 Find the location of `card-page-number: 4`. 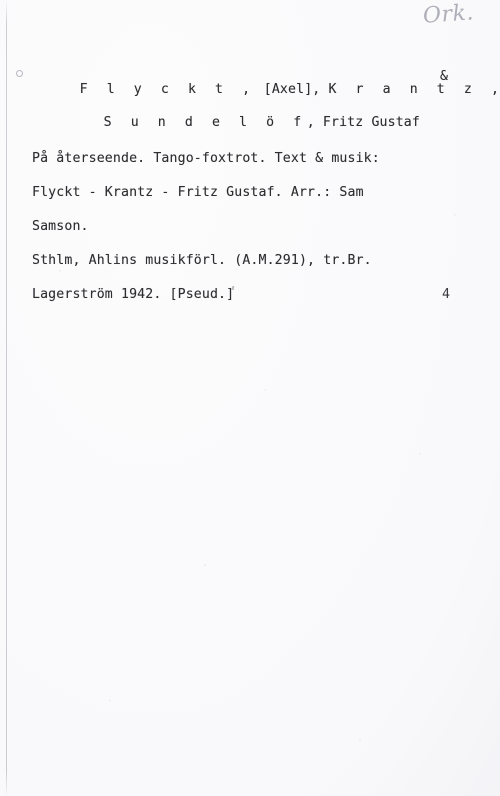

card-page-number: 4 is located at coordinates (446, 294).